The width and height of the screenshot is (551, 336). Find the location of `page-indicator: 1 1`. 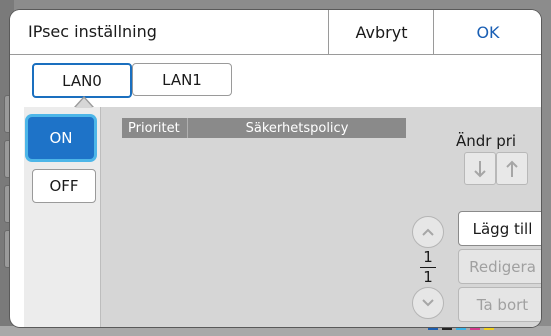

page-indicator: 1 1 is located at coordinates (428, 267).